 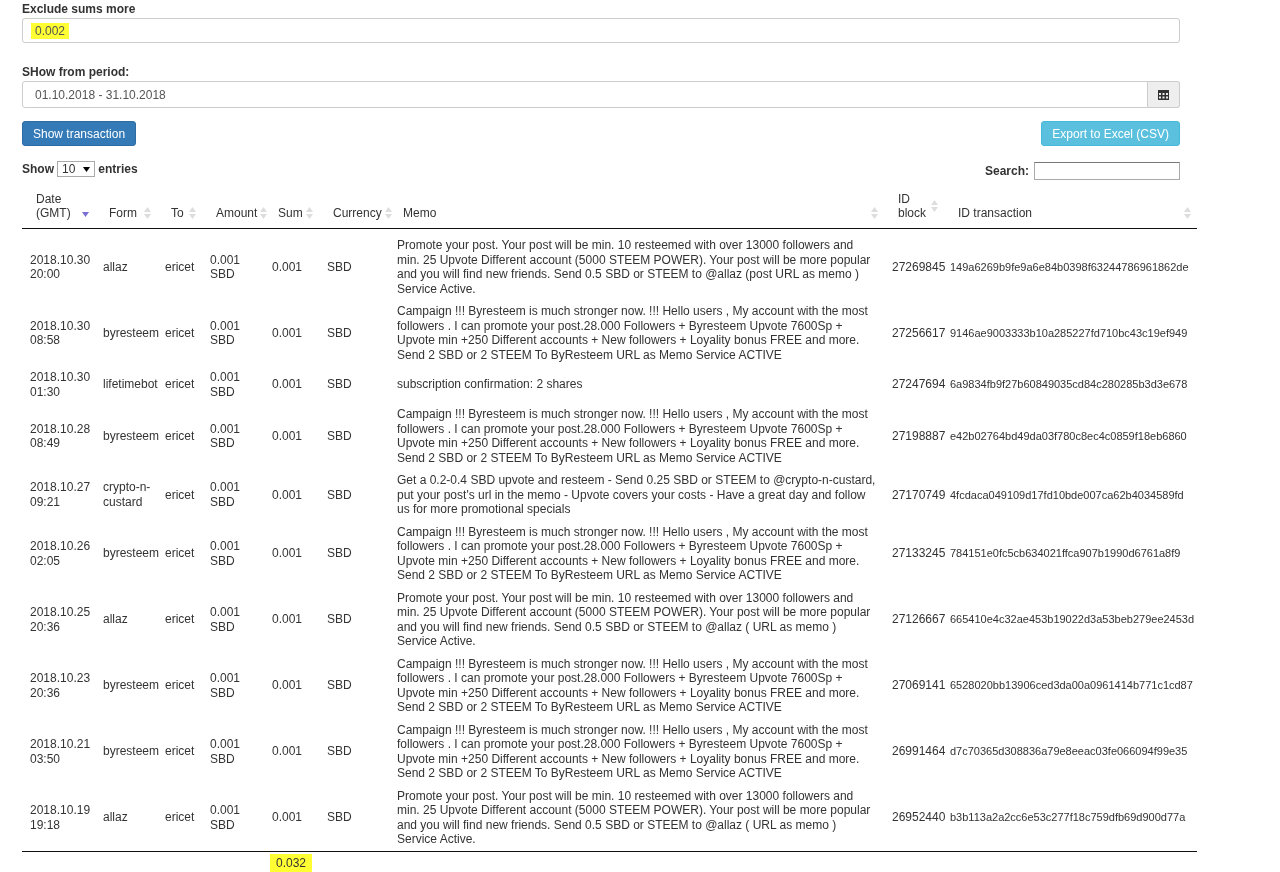 What do you see at coordinates (60, 495) in the screenshot?
I see `table-cell-text: 2018.10.27 09:21` at bounding box center [60, 495].